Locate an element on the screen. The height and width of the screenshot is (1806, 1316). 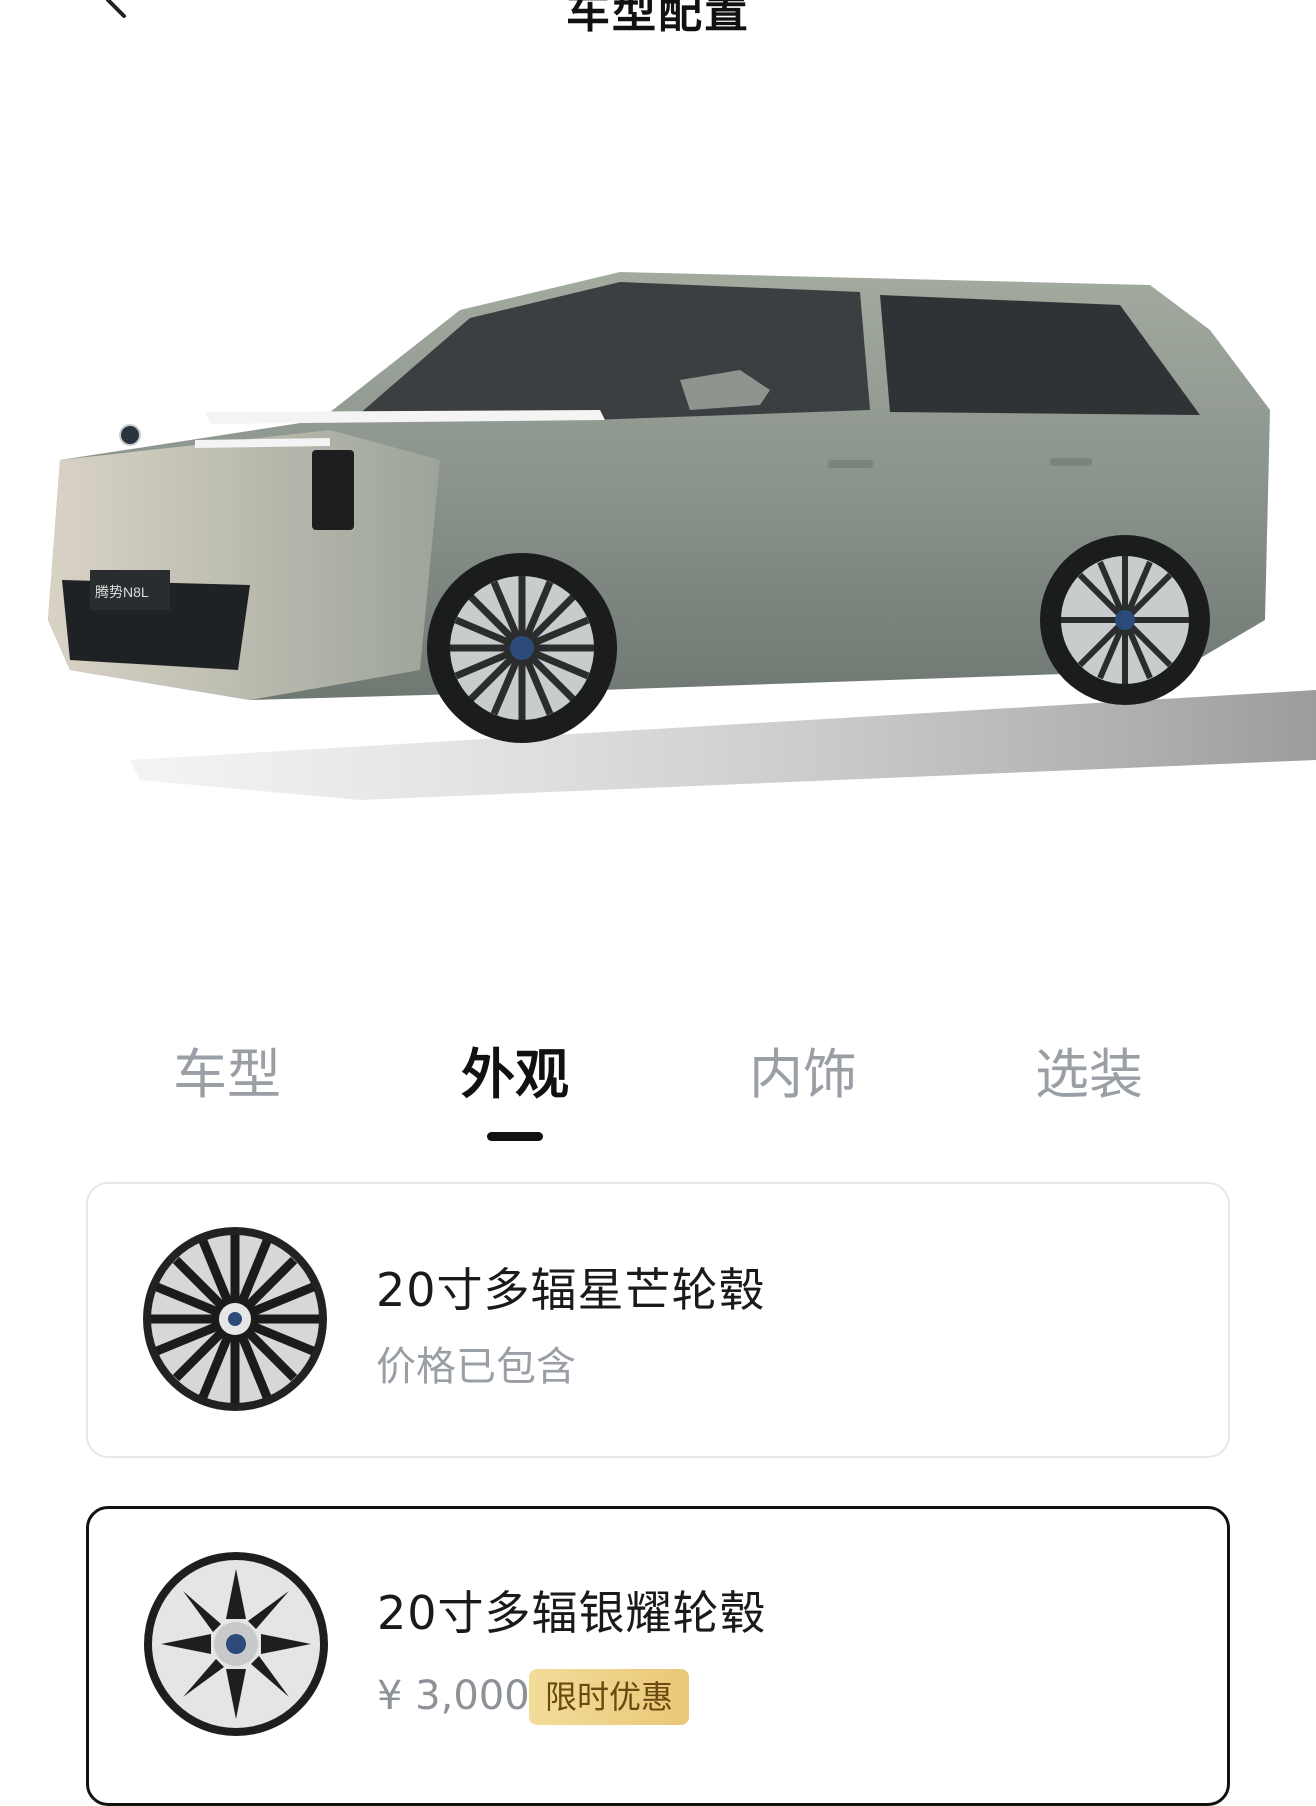
tab-active-indicator is located at coordinates (515, 1136).